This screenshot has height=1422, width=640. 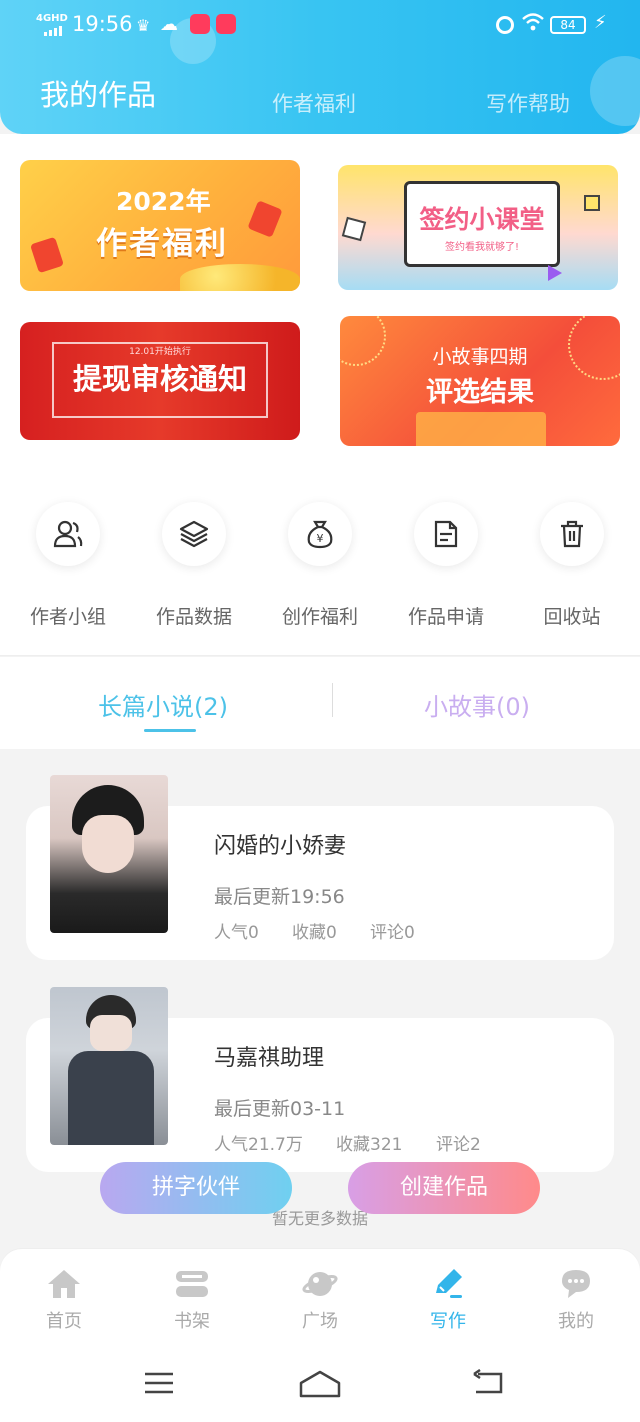 What do you see at coordinates (600, 22) in the screenshot?
I see `charging-icon: ⚡` at bounding box center [600, 22].